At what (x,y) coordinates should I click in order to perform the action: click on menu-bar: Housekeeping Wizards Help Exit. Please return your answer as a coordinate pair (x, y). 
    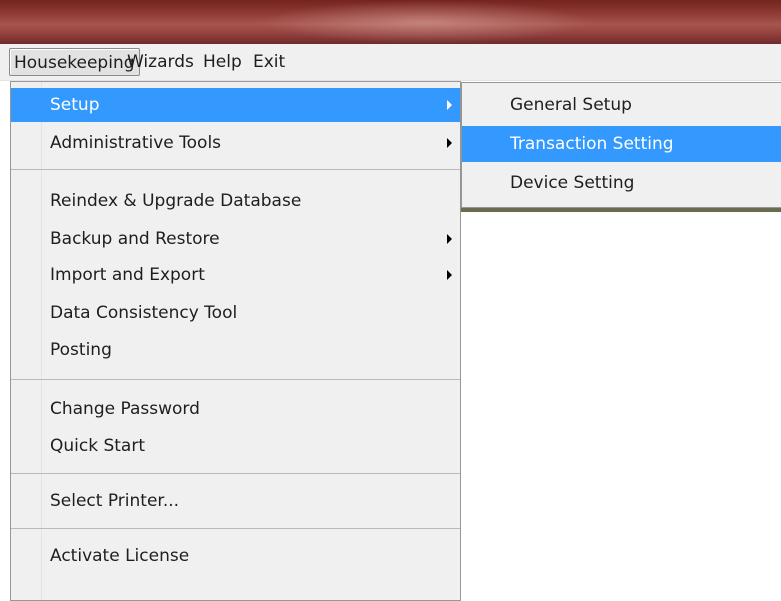
    Looking at the image, I should click on (390, 62).